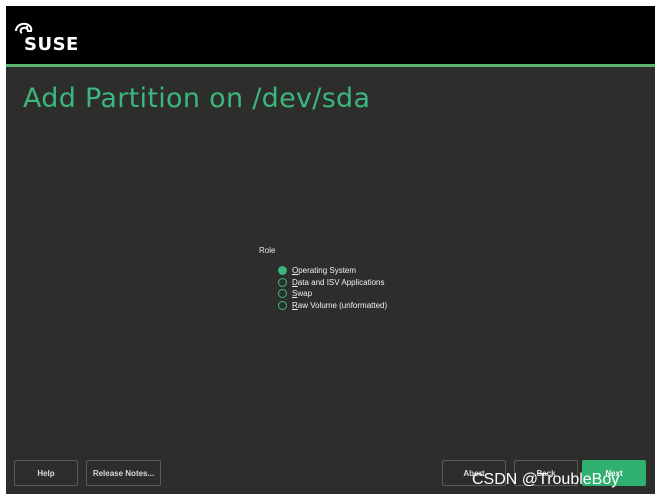 This screenshot has height=500, width=661. Describe the element at coordinates (332, 294) in the screenshot. I see `radio-swap: Swap` at that location.